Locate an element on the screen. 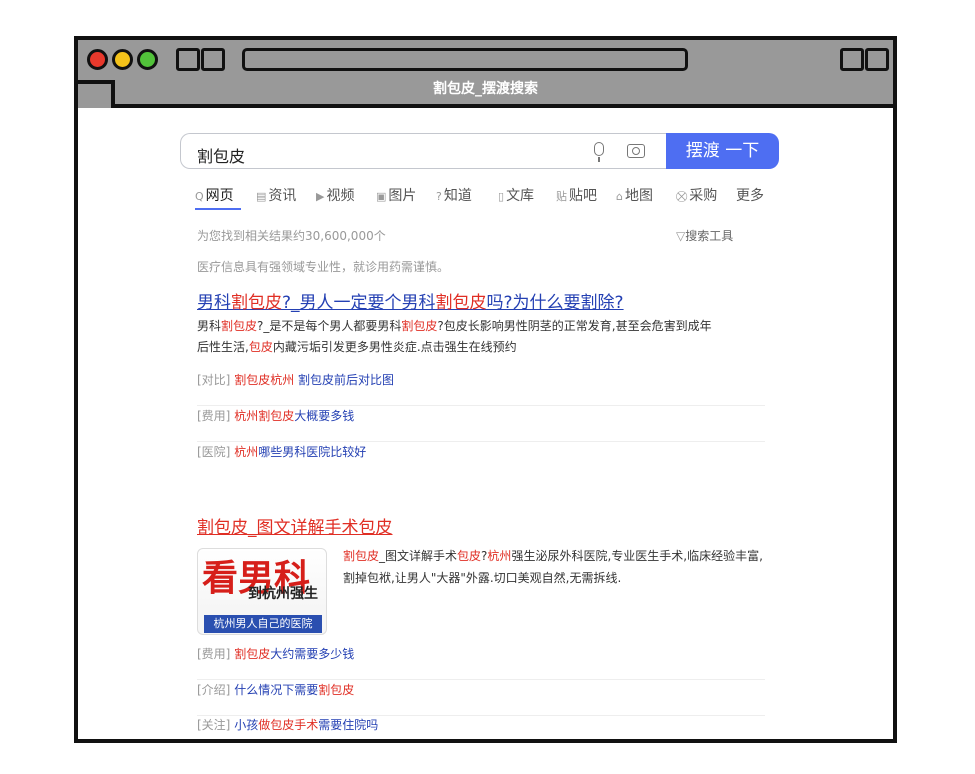  tab-map: ⌂ 地图 is located at coordinates (634, 195).